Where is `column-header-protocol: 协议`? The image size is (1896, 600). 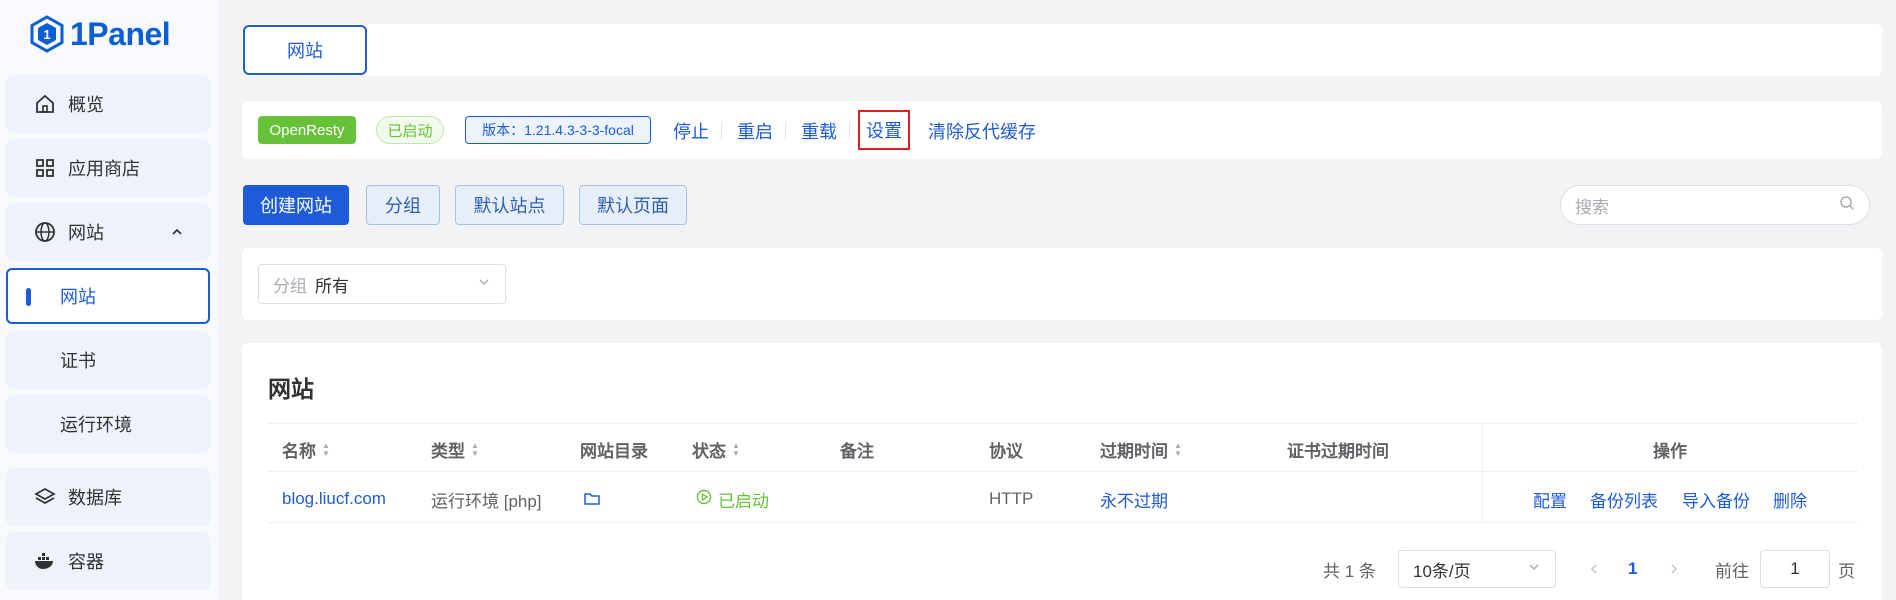 column-header-protocol: 协议 is located at coordinates (1006, 451).